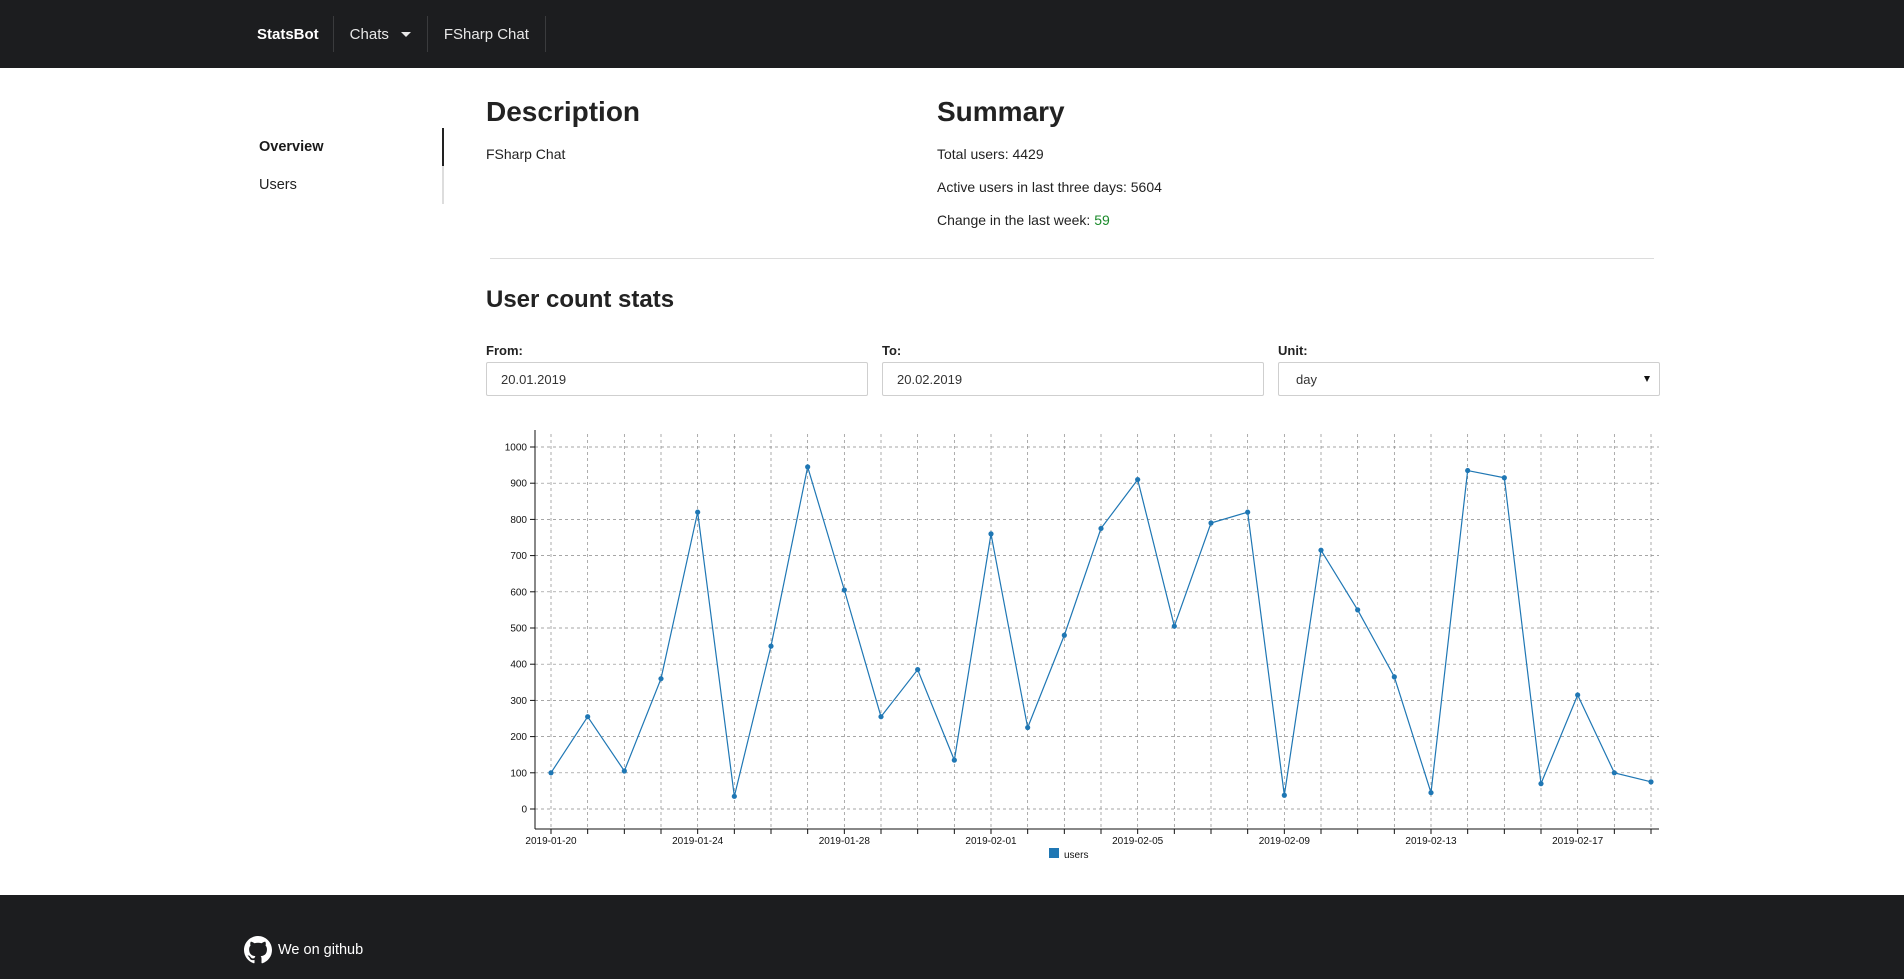 The height and width of the screenshot is (979, 1904). I want to click on total-users-line: Total users: 4429, so click(990, 154).